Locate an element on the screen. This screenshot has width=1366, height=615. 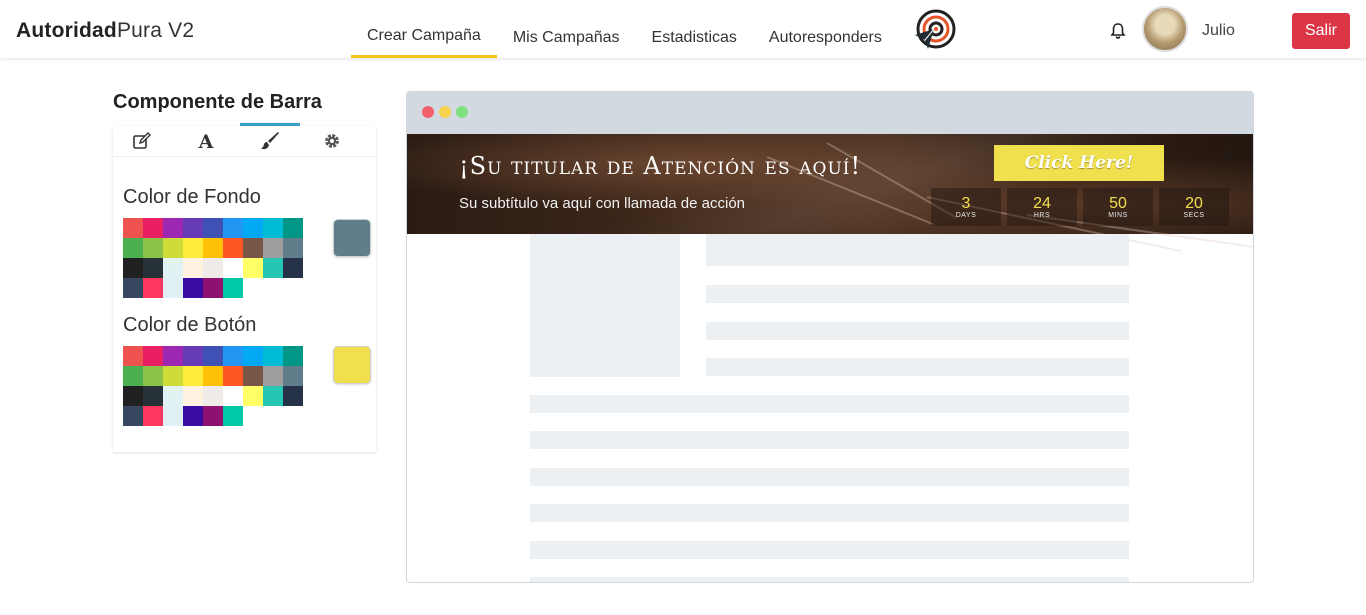
tab-settings is located at coordinates (332, 141).